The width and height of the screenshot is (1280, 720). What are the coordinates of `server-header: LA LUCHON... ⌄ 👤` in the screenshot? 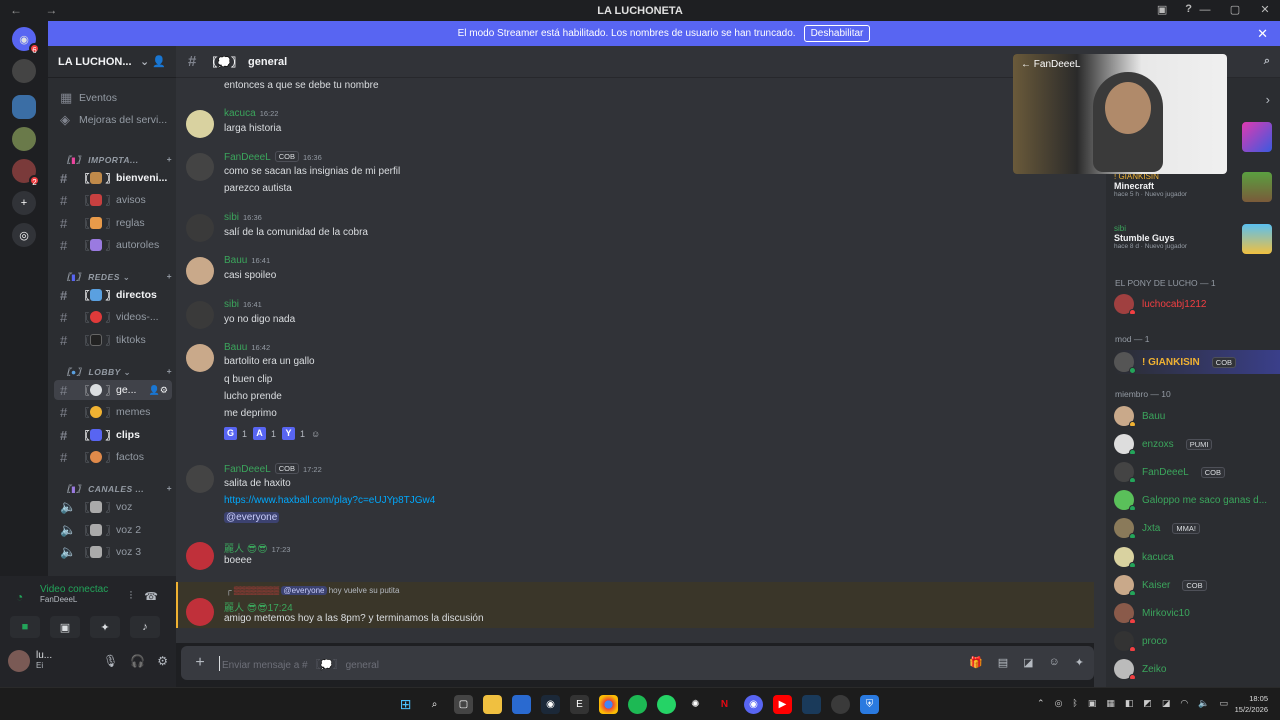 It's located at (112, 62).